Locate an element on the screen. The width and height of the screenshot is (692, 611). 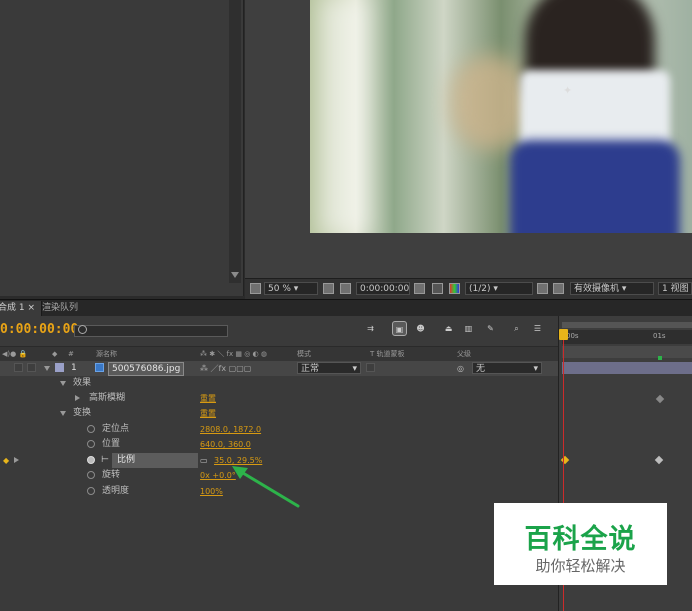
photo-bokeh-highlight is located at coordinates (345, 116).